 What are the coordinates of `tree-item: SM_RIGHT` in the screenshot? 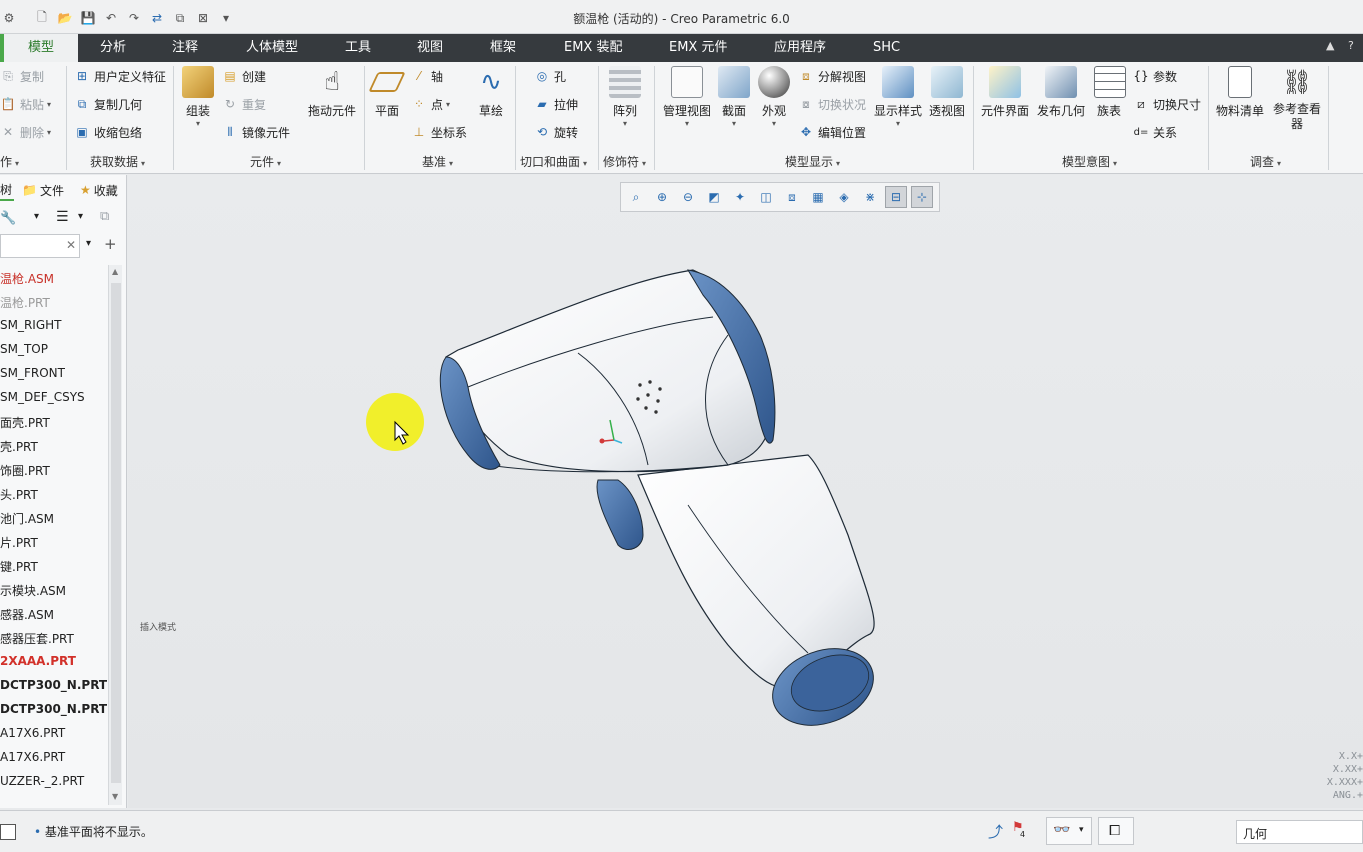 It's located at (31, 325).